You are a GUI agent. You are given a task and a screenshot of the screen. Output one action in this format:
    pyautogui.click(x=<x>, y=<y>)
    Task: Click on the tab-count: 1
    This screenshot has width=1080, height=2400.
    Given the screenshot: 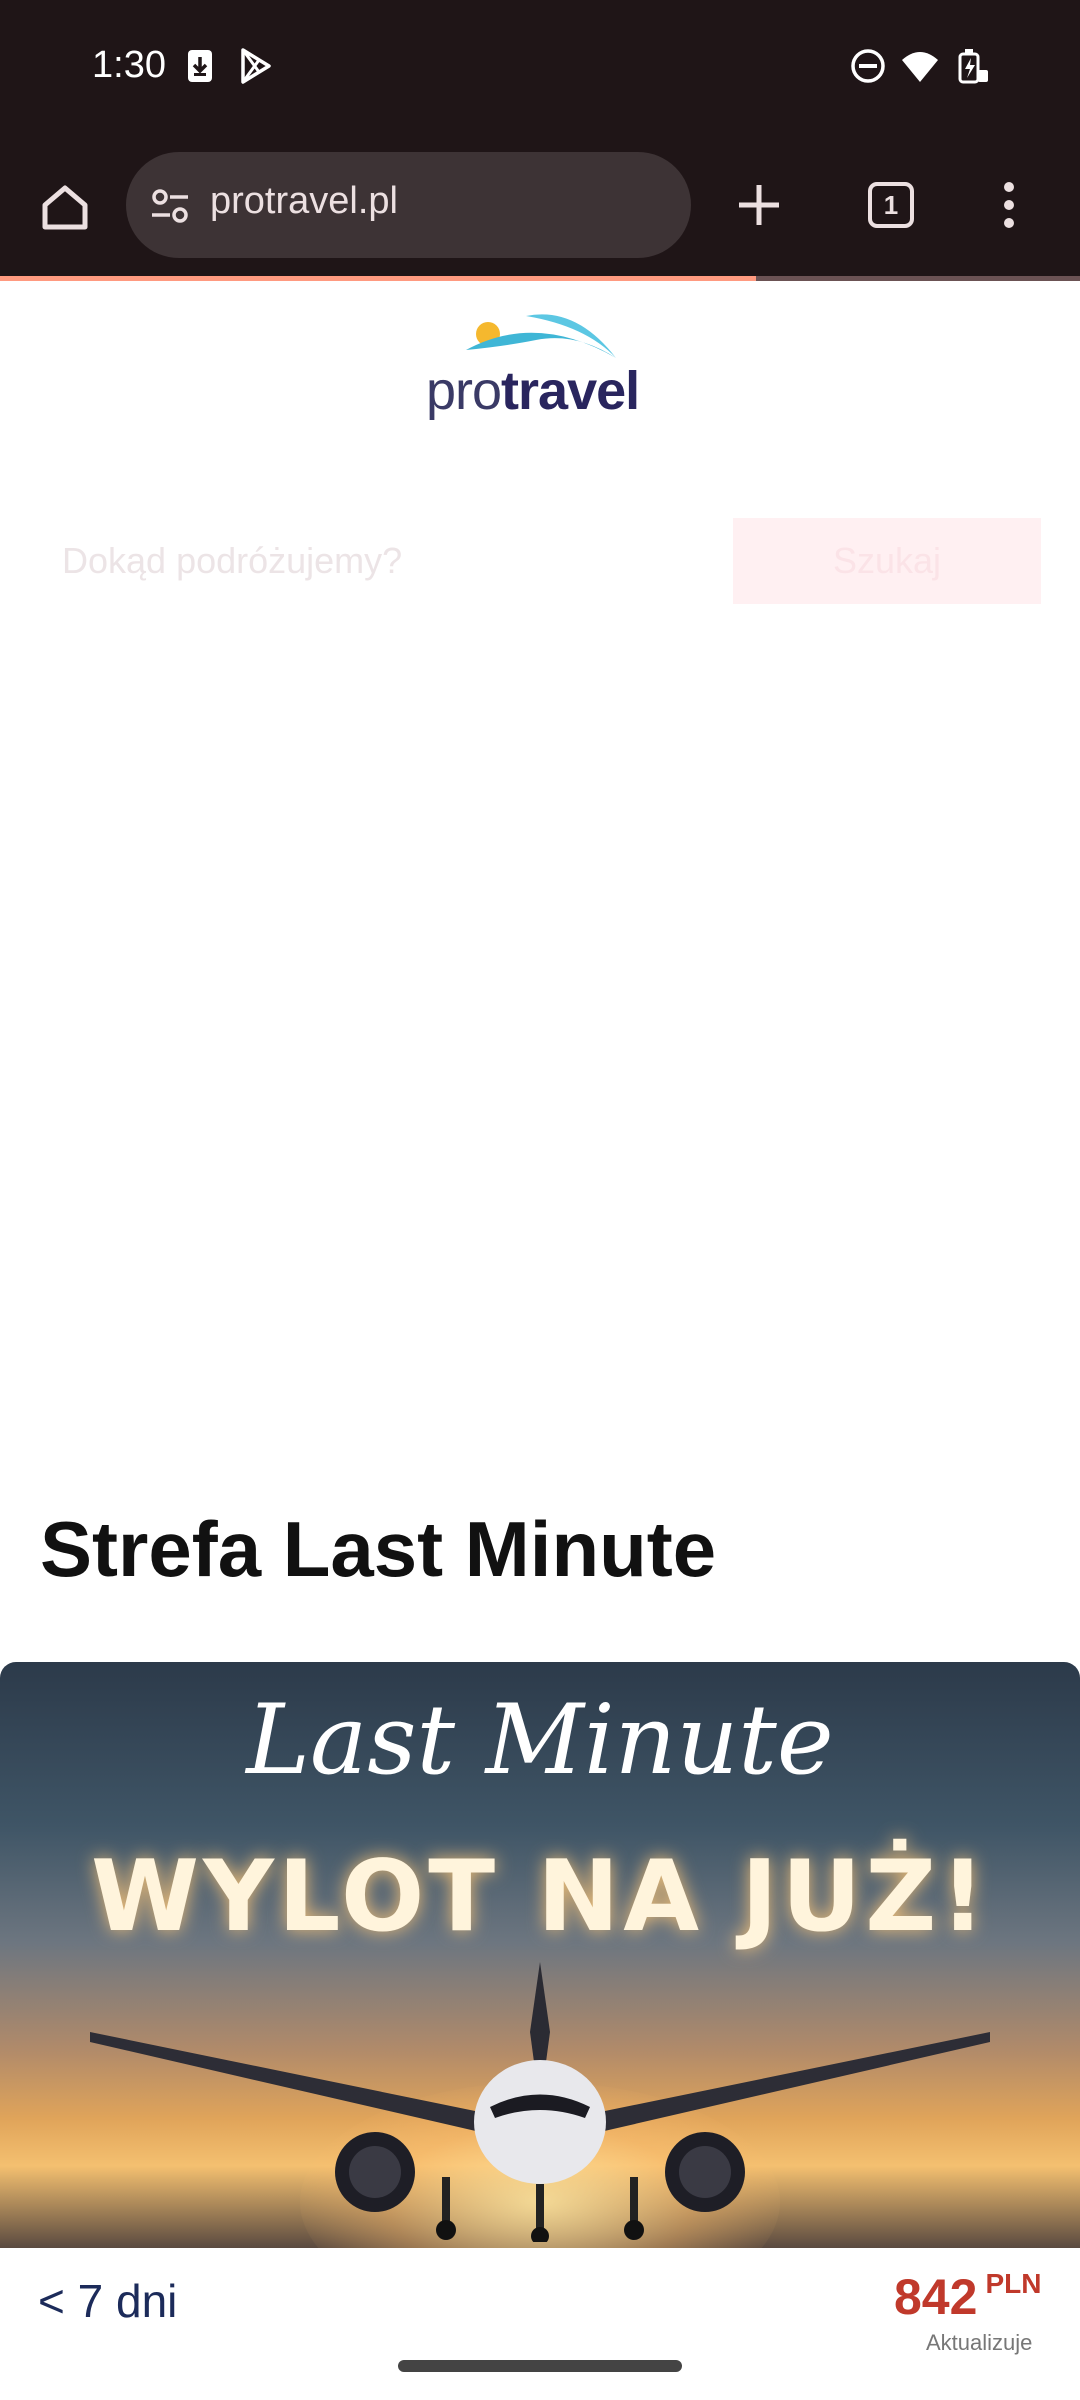 What is the action you would take?
    pyautogui.click(x=891, y=205)
    